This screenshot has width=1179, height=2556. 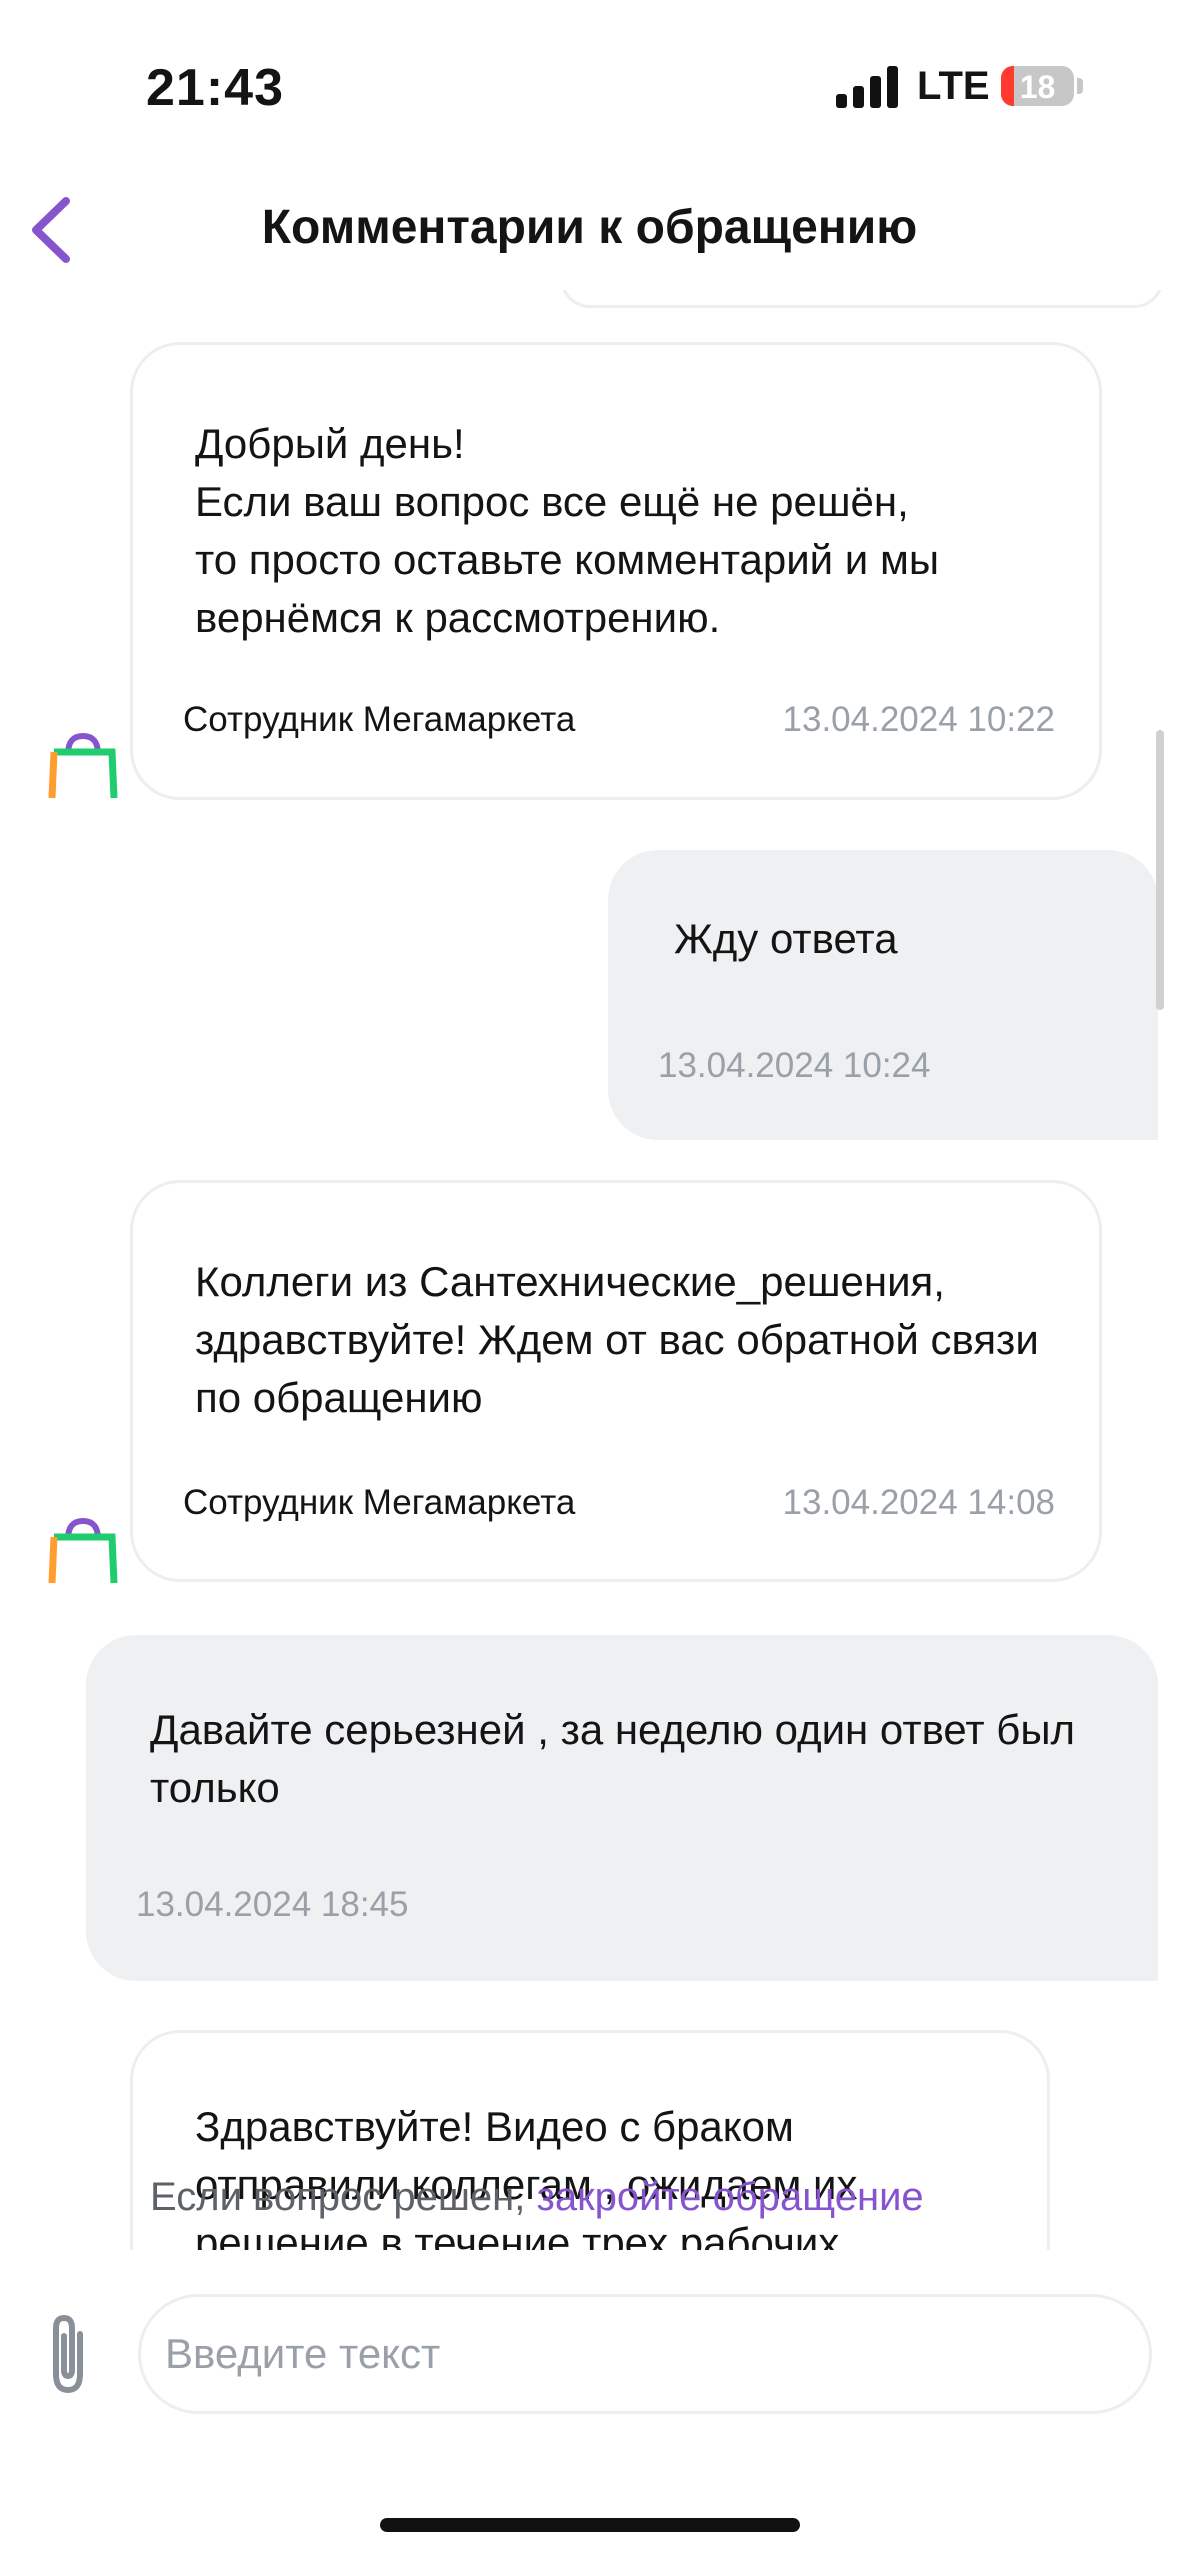 I want to click on attach-button, so click(x=68, y=2353).